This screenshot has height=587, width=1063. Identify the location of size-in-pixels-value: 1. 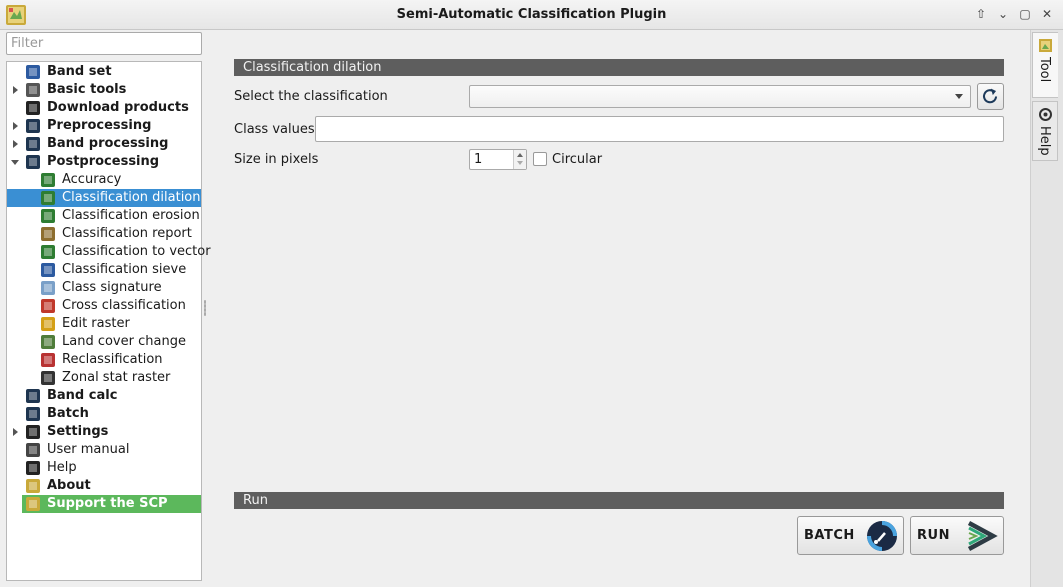
(478, 159).